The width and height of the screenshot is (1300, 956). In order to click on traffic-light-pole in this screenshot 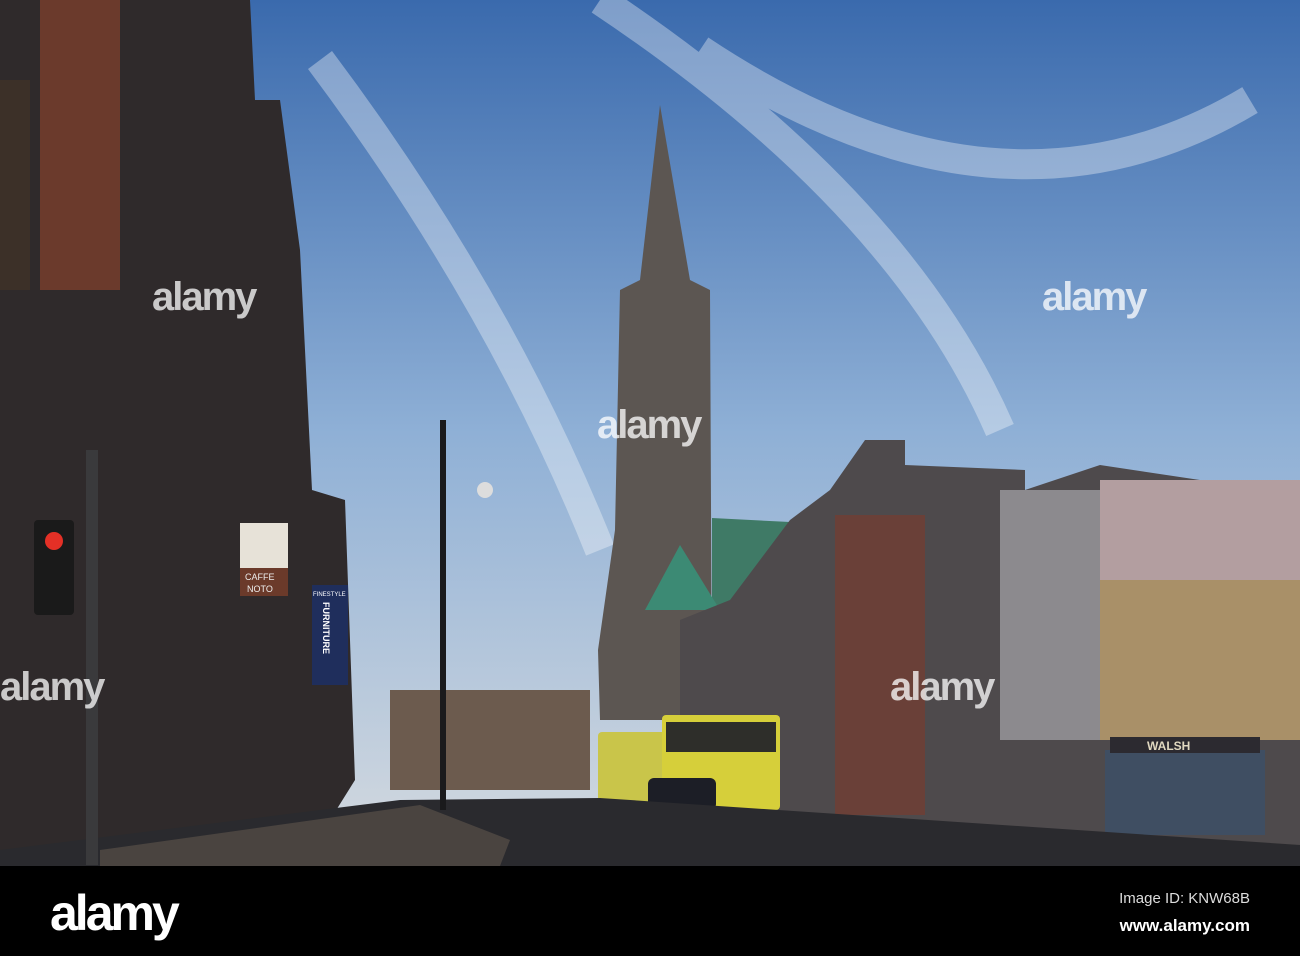, I will do `click(92, 657)`.